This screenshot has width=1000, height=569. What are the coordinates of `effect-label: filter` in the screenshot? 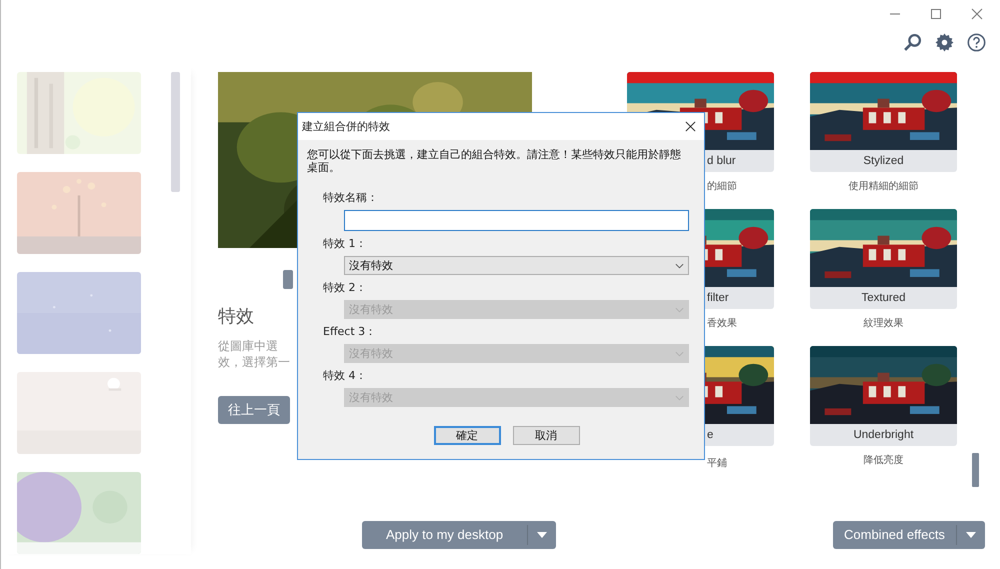 It's located at (718, 298).